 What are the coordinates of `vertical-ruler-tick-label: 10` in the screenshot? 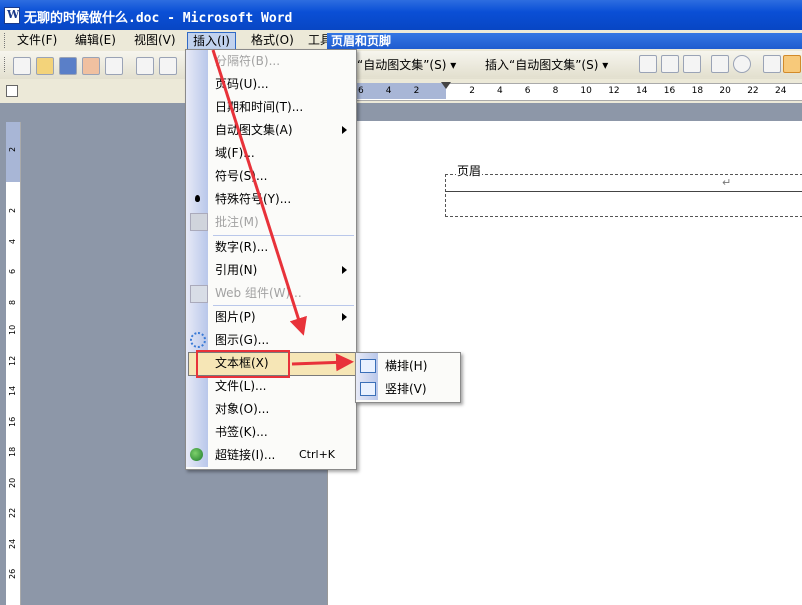 It's located at (12, 329).